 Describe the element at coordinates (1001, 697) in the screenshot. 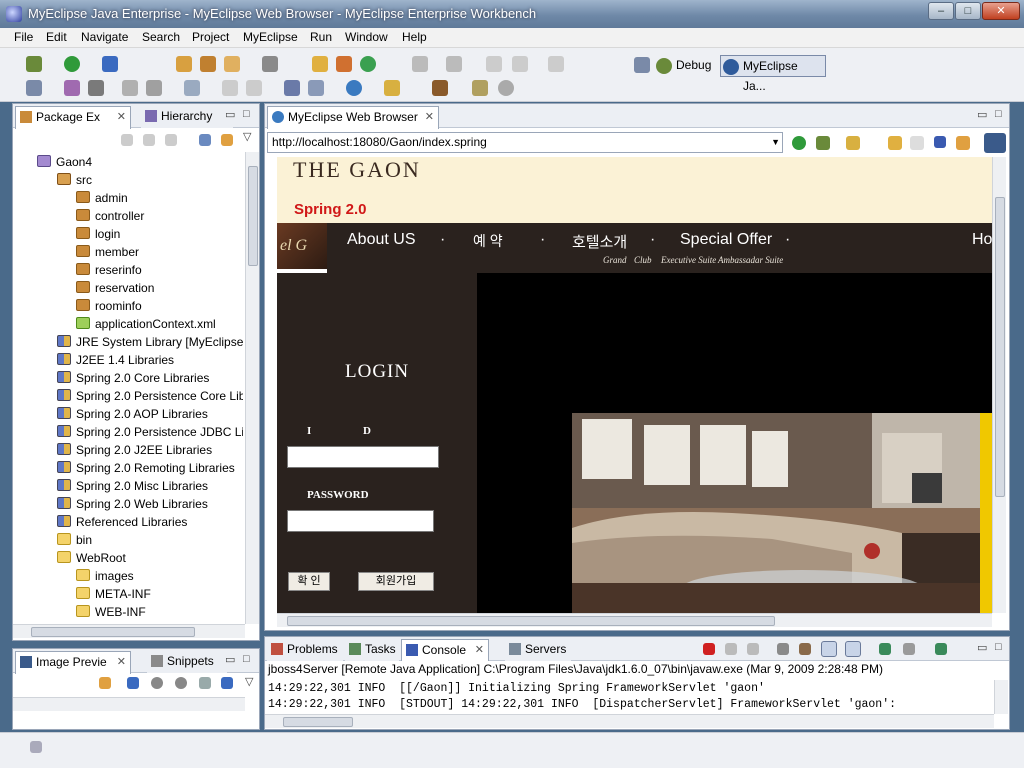

I see `console-vertical-scrollbar` at that location.